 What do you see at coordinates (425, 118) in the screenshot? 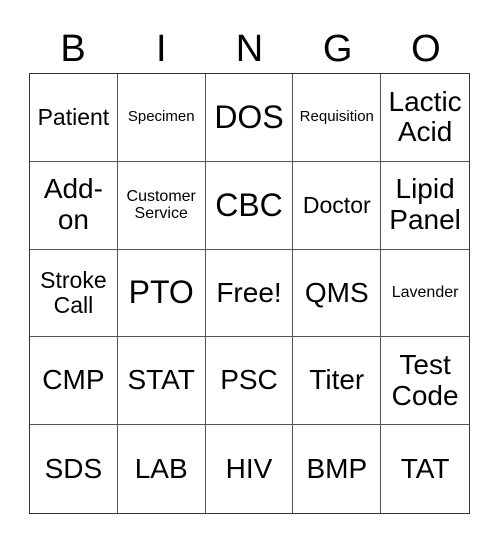
I see `bingo-cell: Lactic Acid` at bounding box center [425, 118].